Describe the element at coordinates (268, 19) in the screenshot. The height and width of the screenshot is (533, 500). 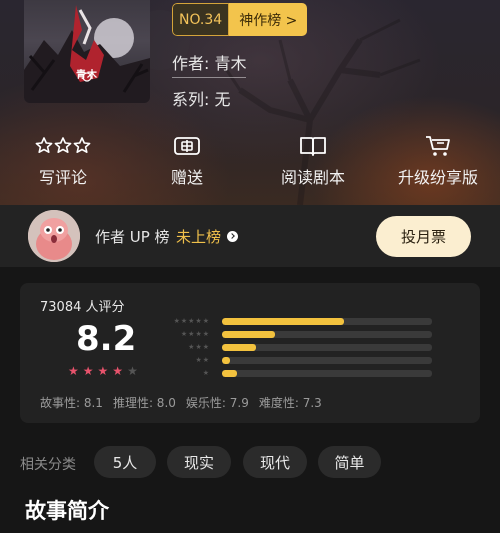
I see `rank-list-link: 神作榜 >` at that location.